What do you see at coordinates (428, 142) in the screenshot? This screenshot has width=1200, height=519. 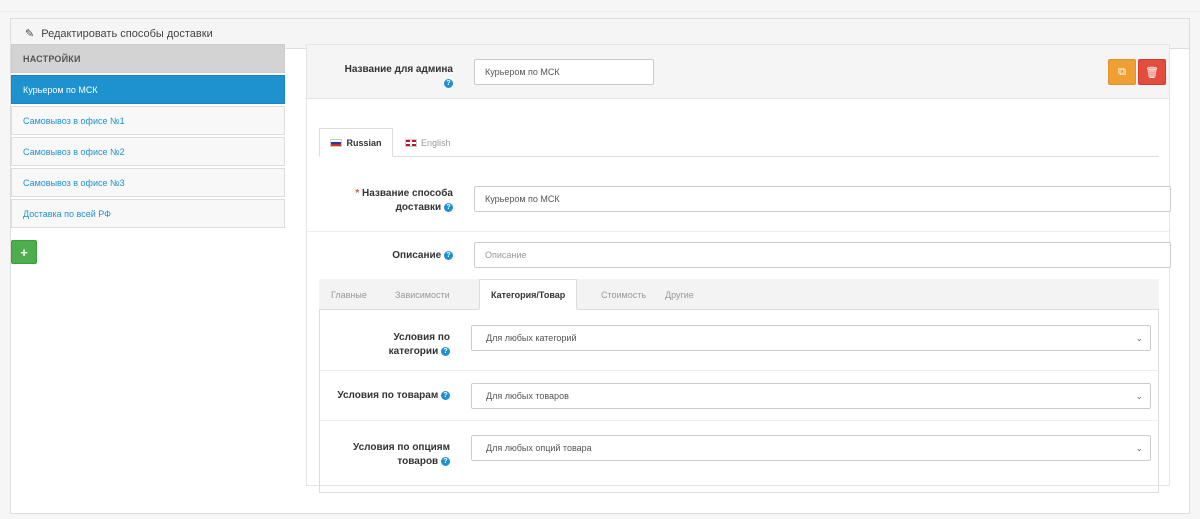 I see `tab-english: English` at bounding box center [428, 142].